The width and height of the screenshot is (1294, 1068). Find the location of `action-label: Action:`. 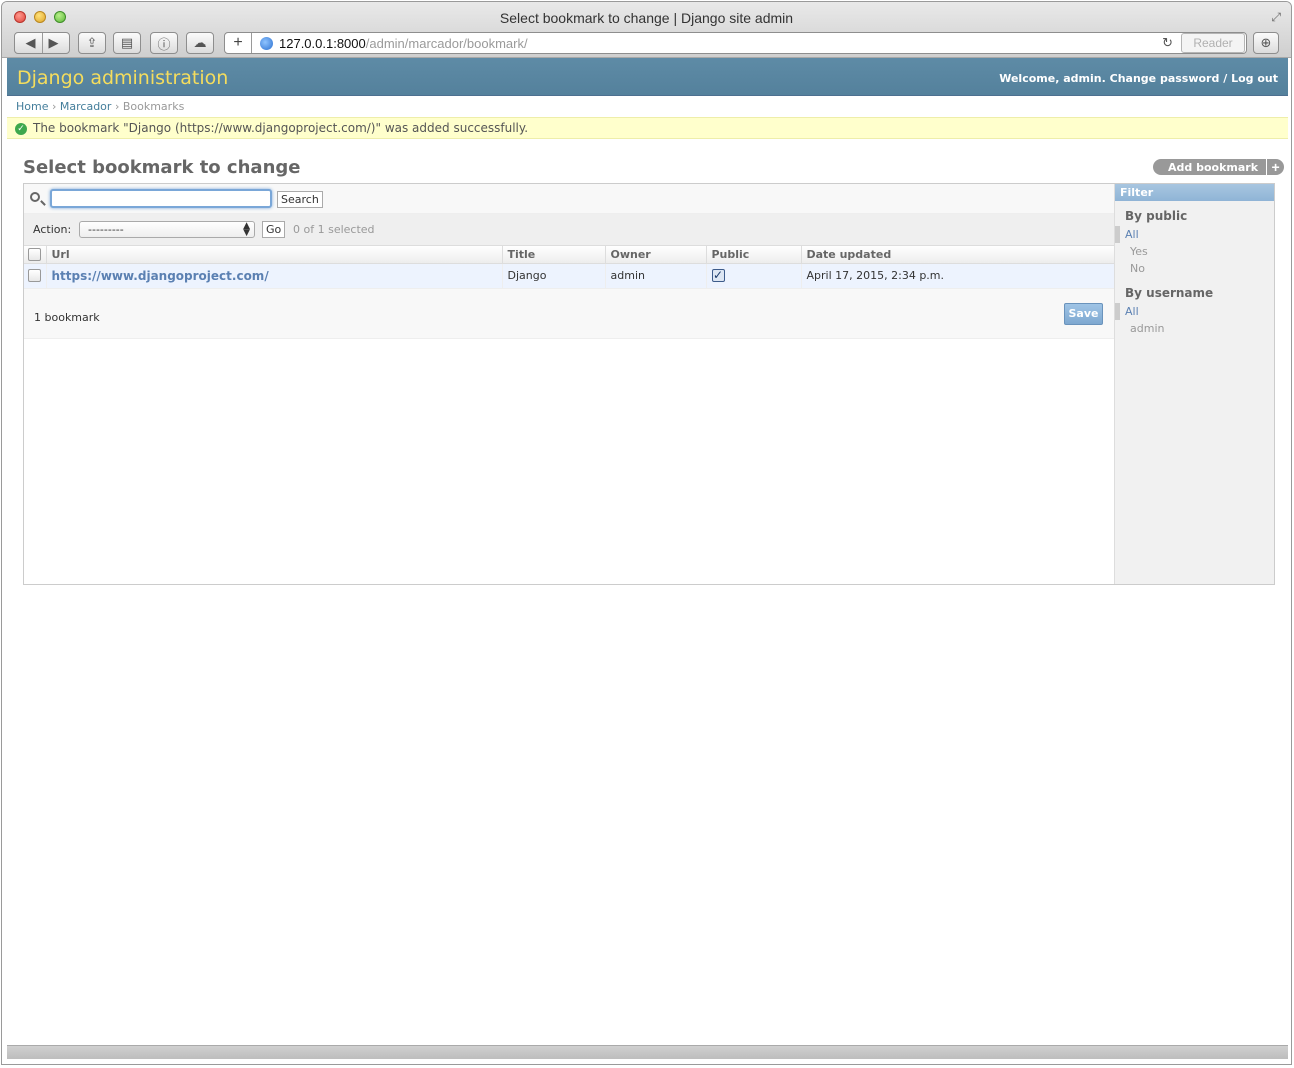

action-label: Action: is located at coordinates (52, 229).